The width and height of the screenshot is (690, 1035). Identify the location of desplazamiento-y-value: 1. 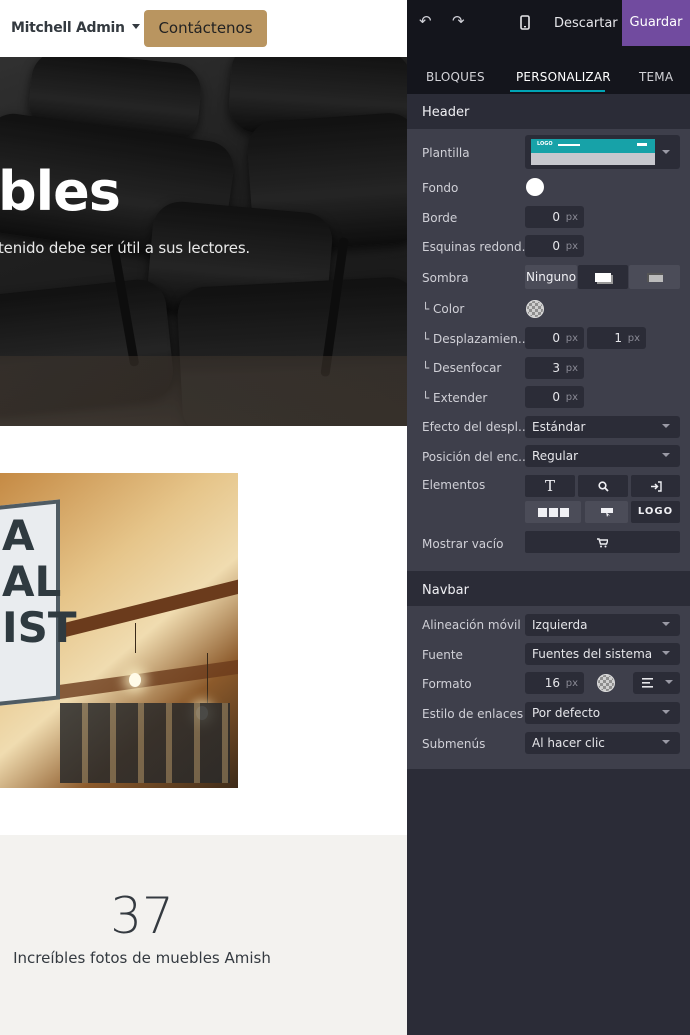
(618, 338).